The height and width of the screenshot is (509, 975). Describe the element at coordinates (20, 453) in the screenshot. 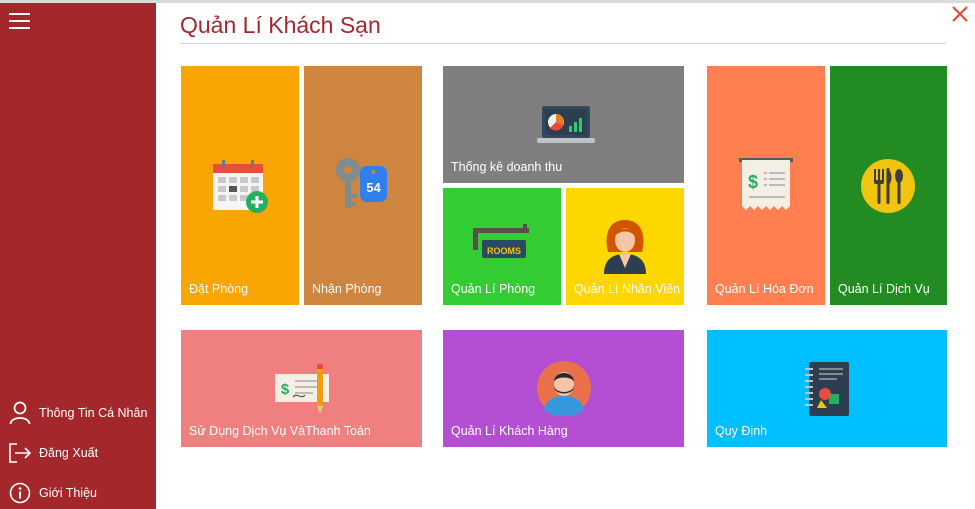

I see `logout-icon` at that location.